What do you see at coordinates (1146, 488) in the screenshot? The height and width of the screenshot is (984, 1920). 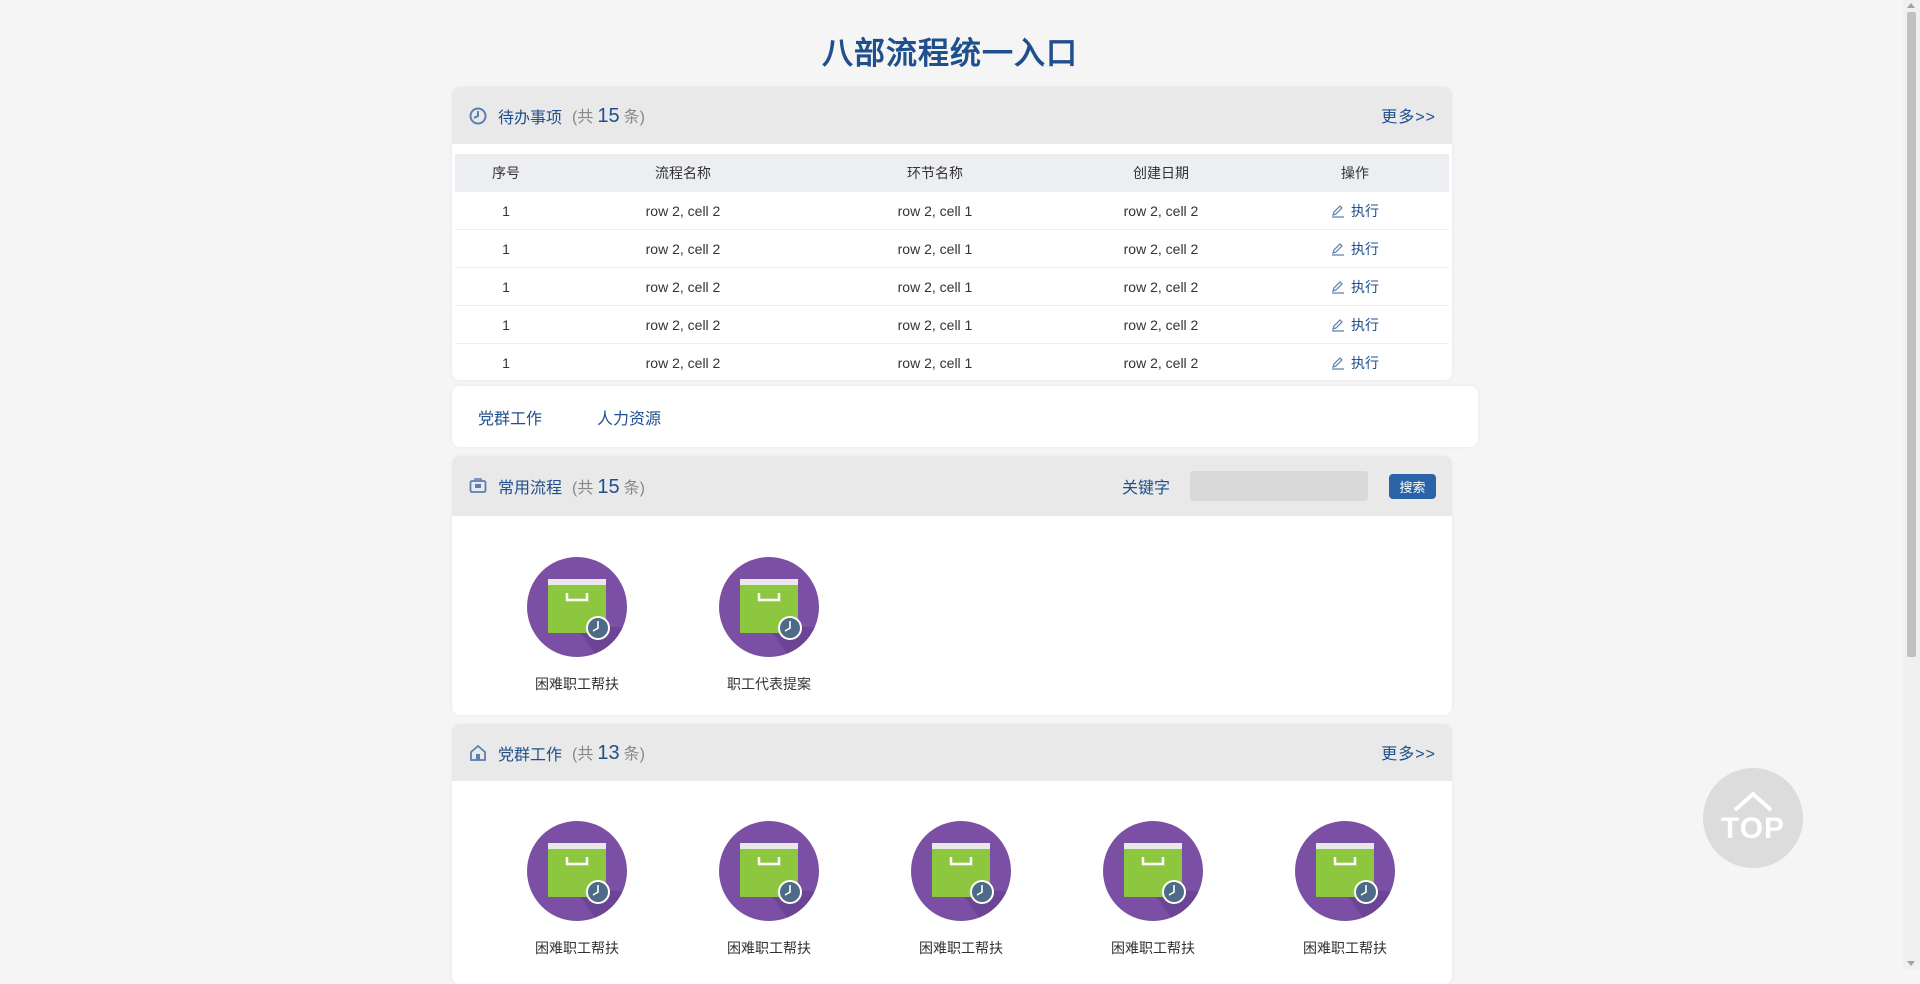 I see `keyword-label: 关键字` at bounding box center [1146, 488].